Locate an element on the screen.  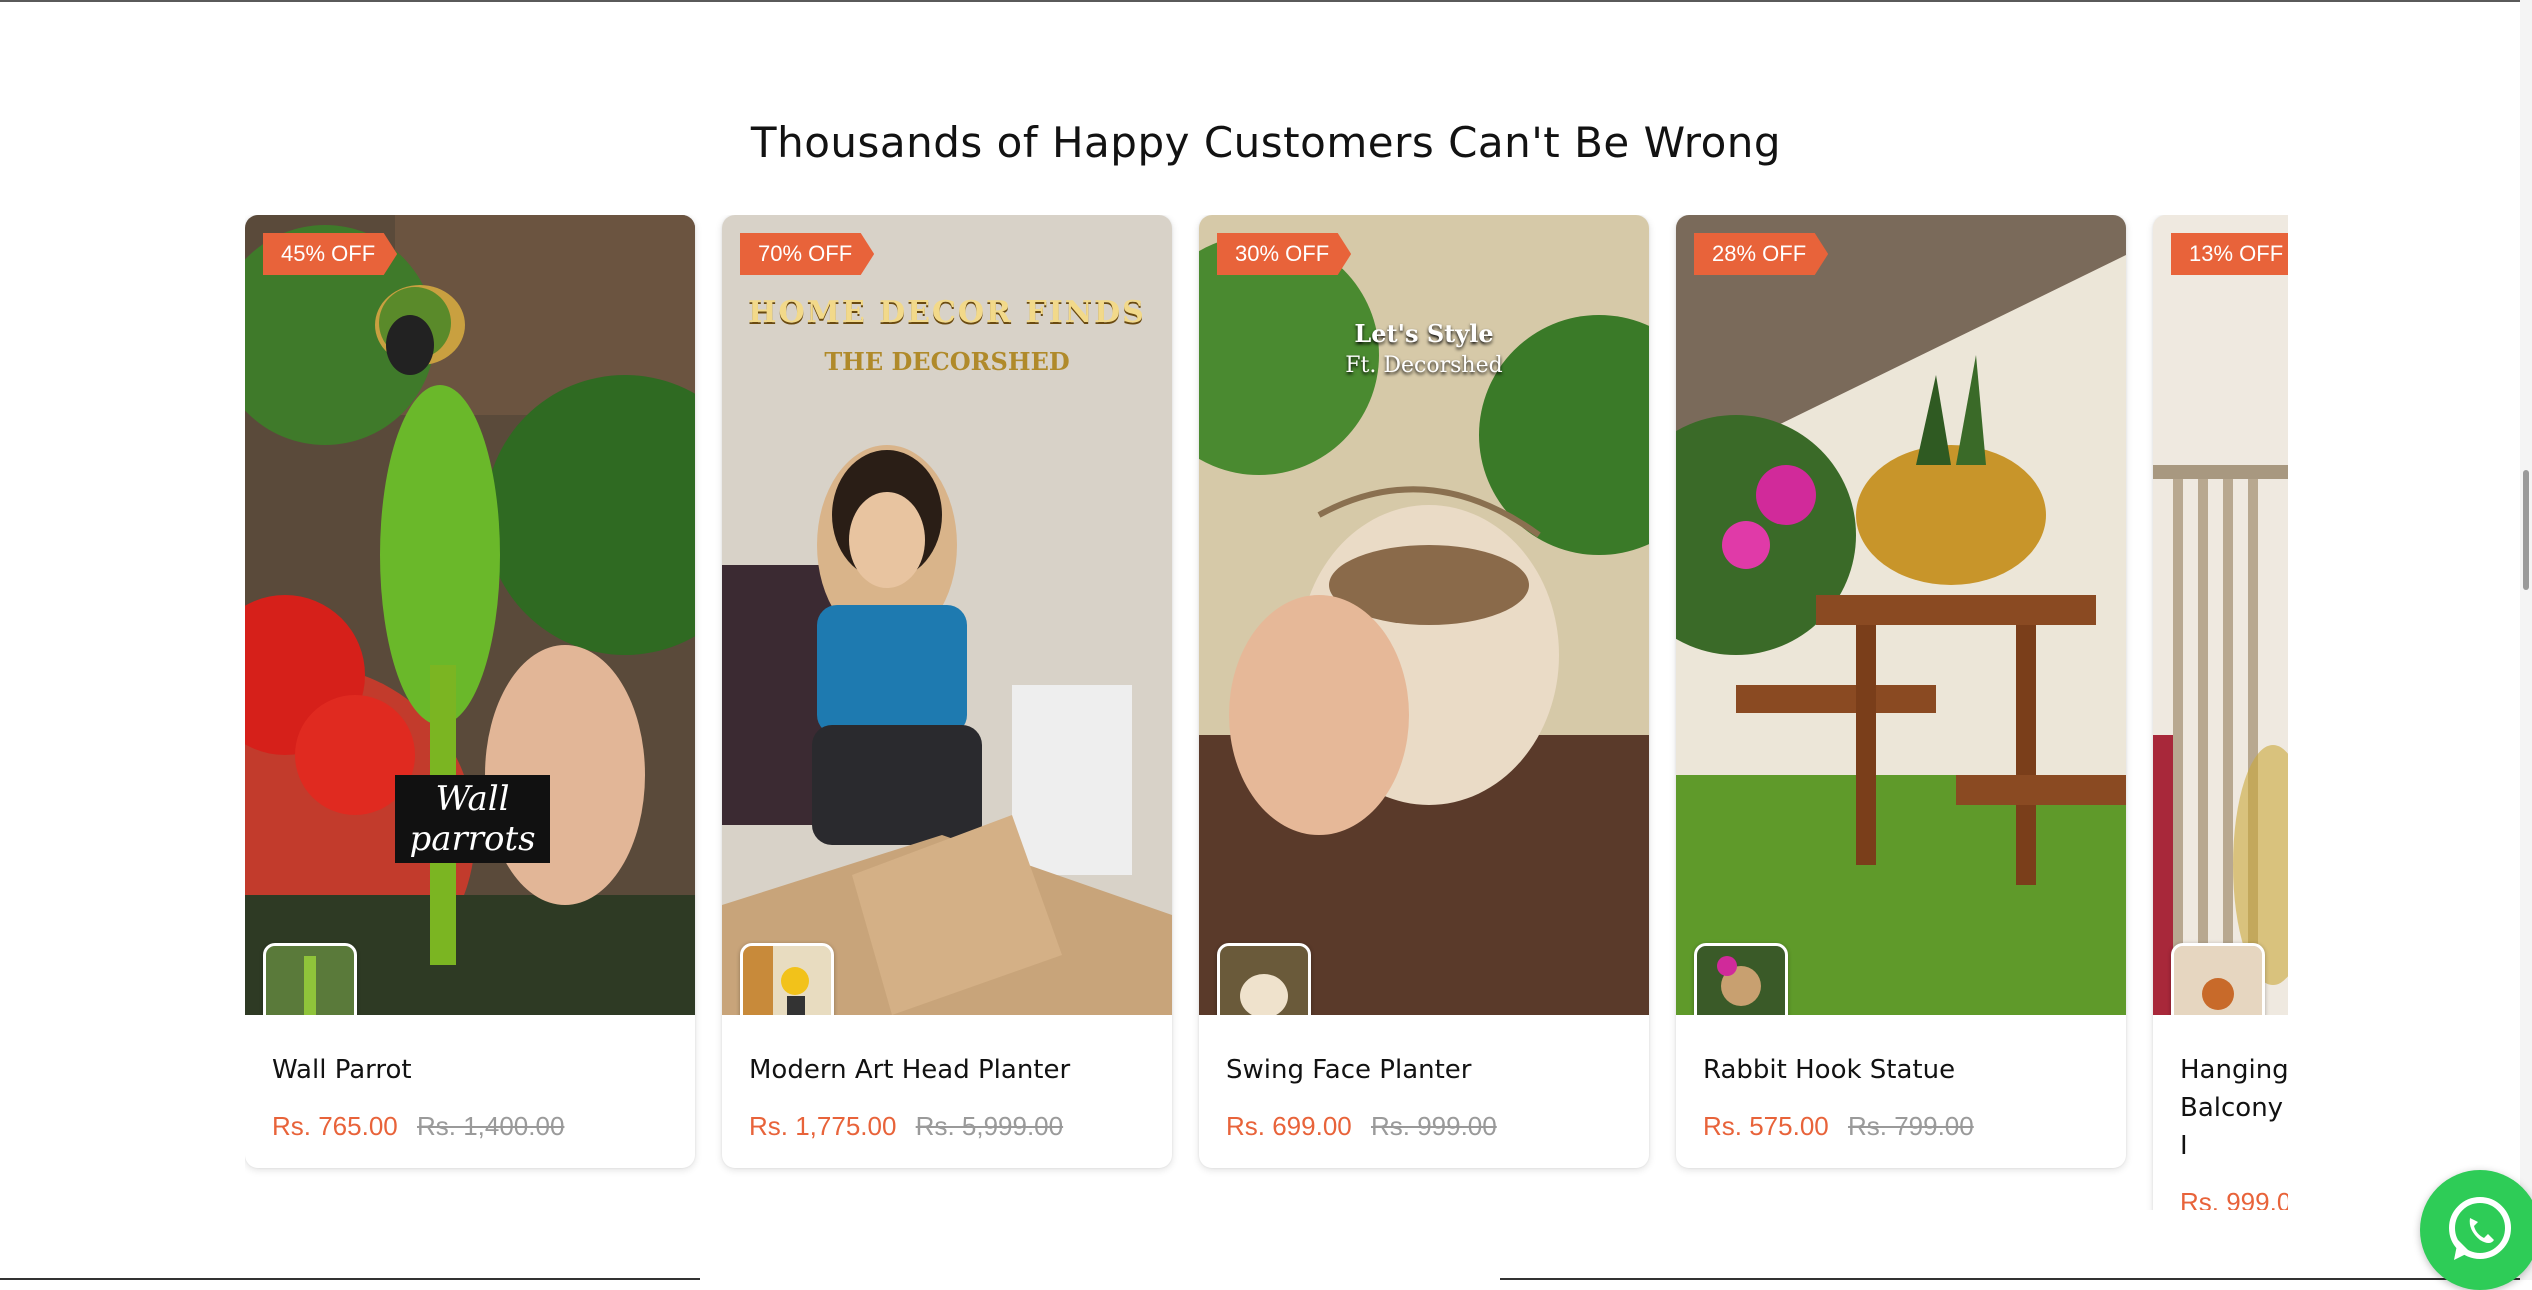
product-video: 45% OFF Wall parrots is located at coordinates (470, 615).